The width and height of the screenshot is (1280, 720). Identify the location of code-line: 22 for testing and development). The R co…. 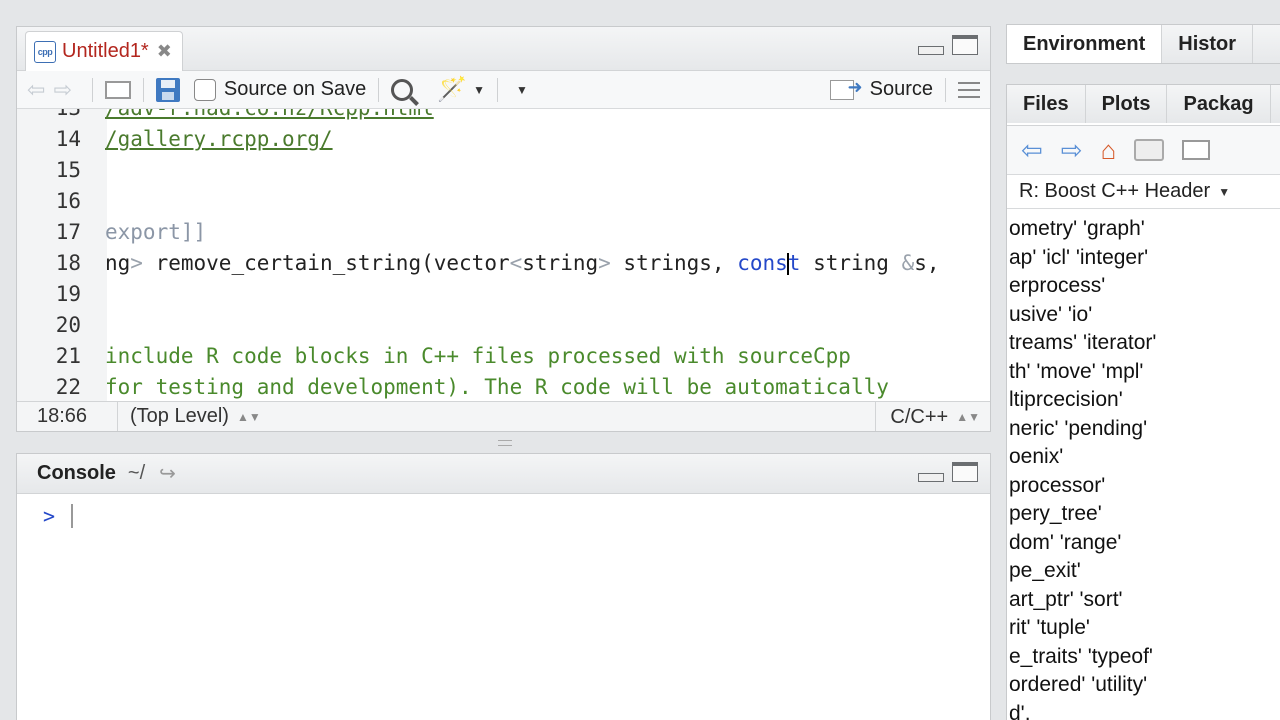
(503, 386).